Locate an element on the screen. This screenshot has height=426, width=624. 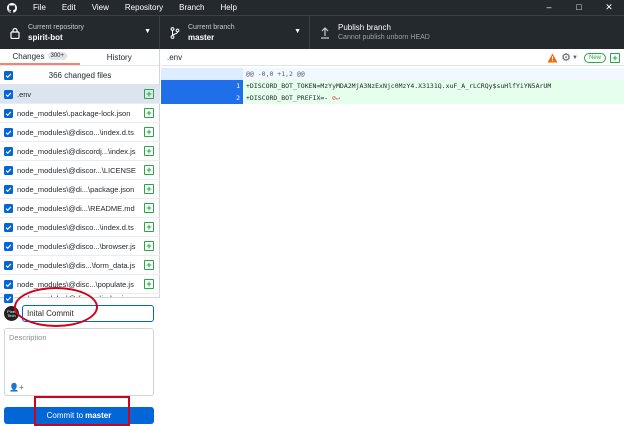
new-line-gutter is located at coordinates (223, 74).